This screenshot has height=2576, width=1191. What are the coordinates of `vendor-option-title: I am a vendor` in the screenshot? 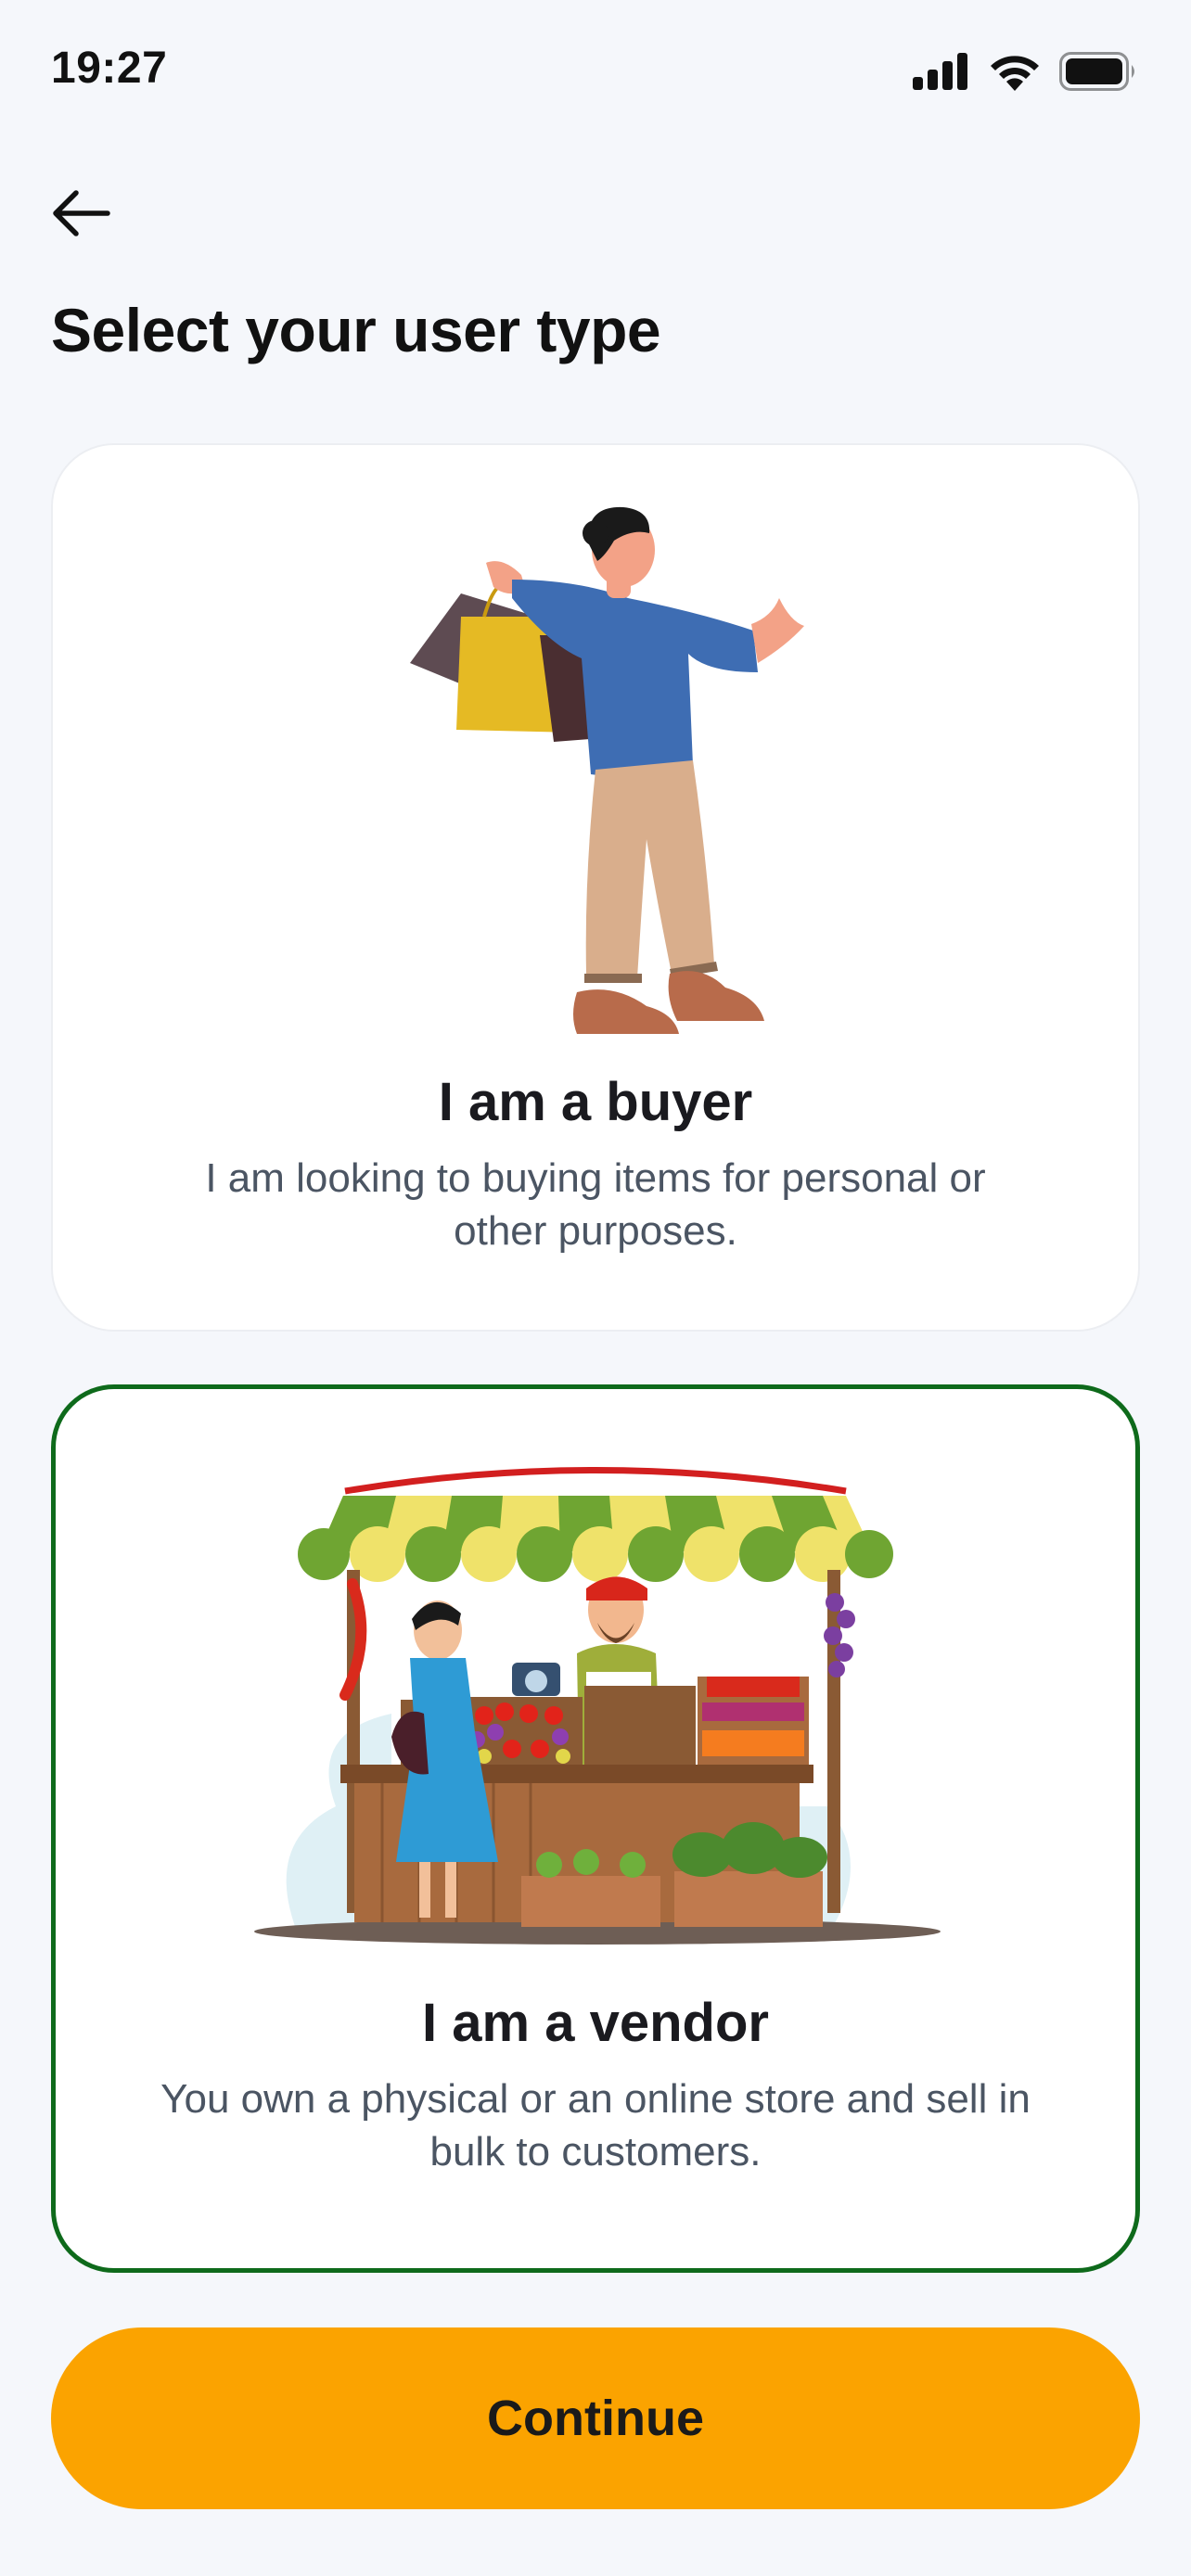 It's located at (595, 2023).